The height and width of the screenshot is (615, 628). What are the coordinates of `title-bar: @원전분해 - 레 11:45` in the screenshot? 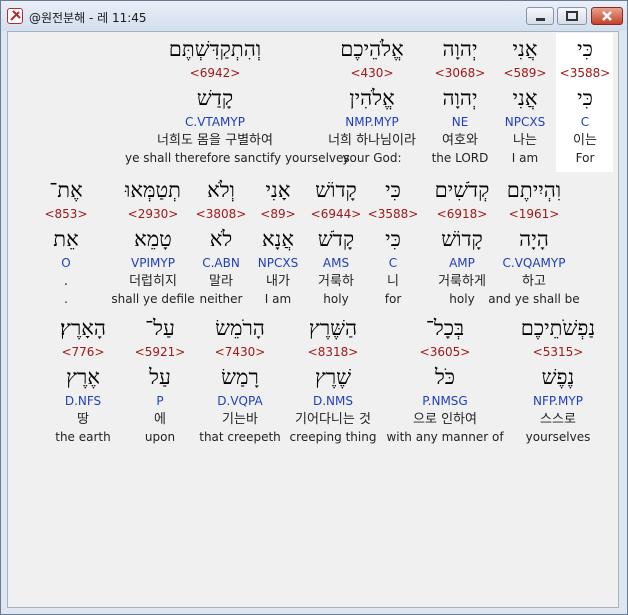 It's located at (314, 16).